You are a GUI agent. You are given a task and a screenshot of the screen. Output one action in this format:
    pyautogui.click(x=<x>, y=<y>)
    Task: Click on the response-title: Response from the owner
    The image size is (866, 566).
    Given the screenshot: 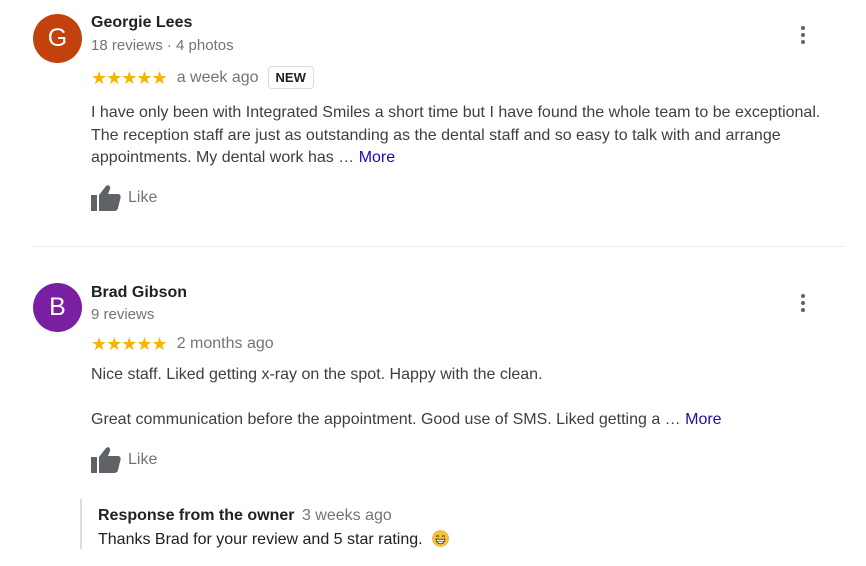 What is the action you would take?
    pyautogui.click(x=196, y=515)
    